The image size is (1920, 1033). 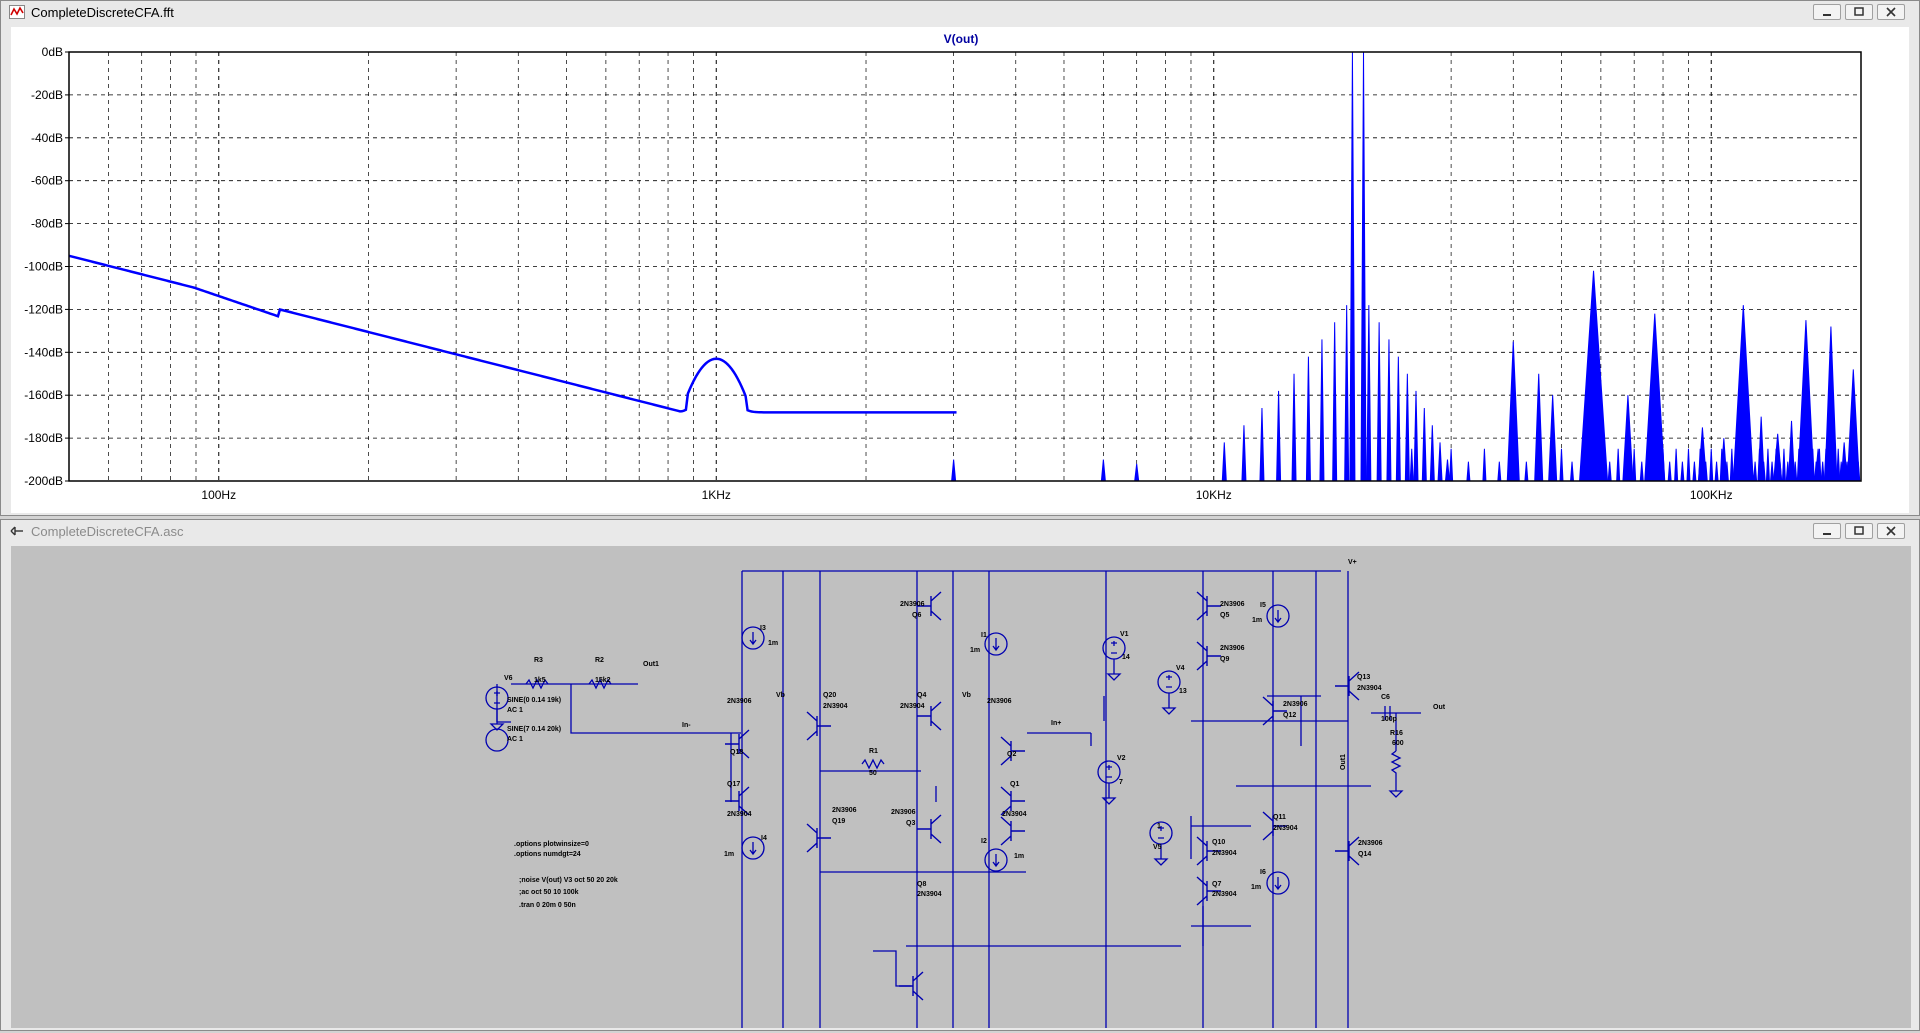 I want to click on transistor-Q3b, so click(x=1012, y=831).